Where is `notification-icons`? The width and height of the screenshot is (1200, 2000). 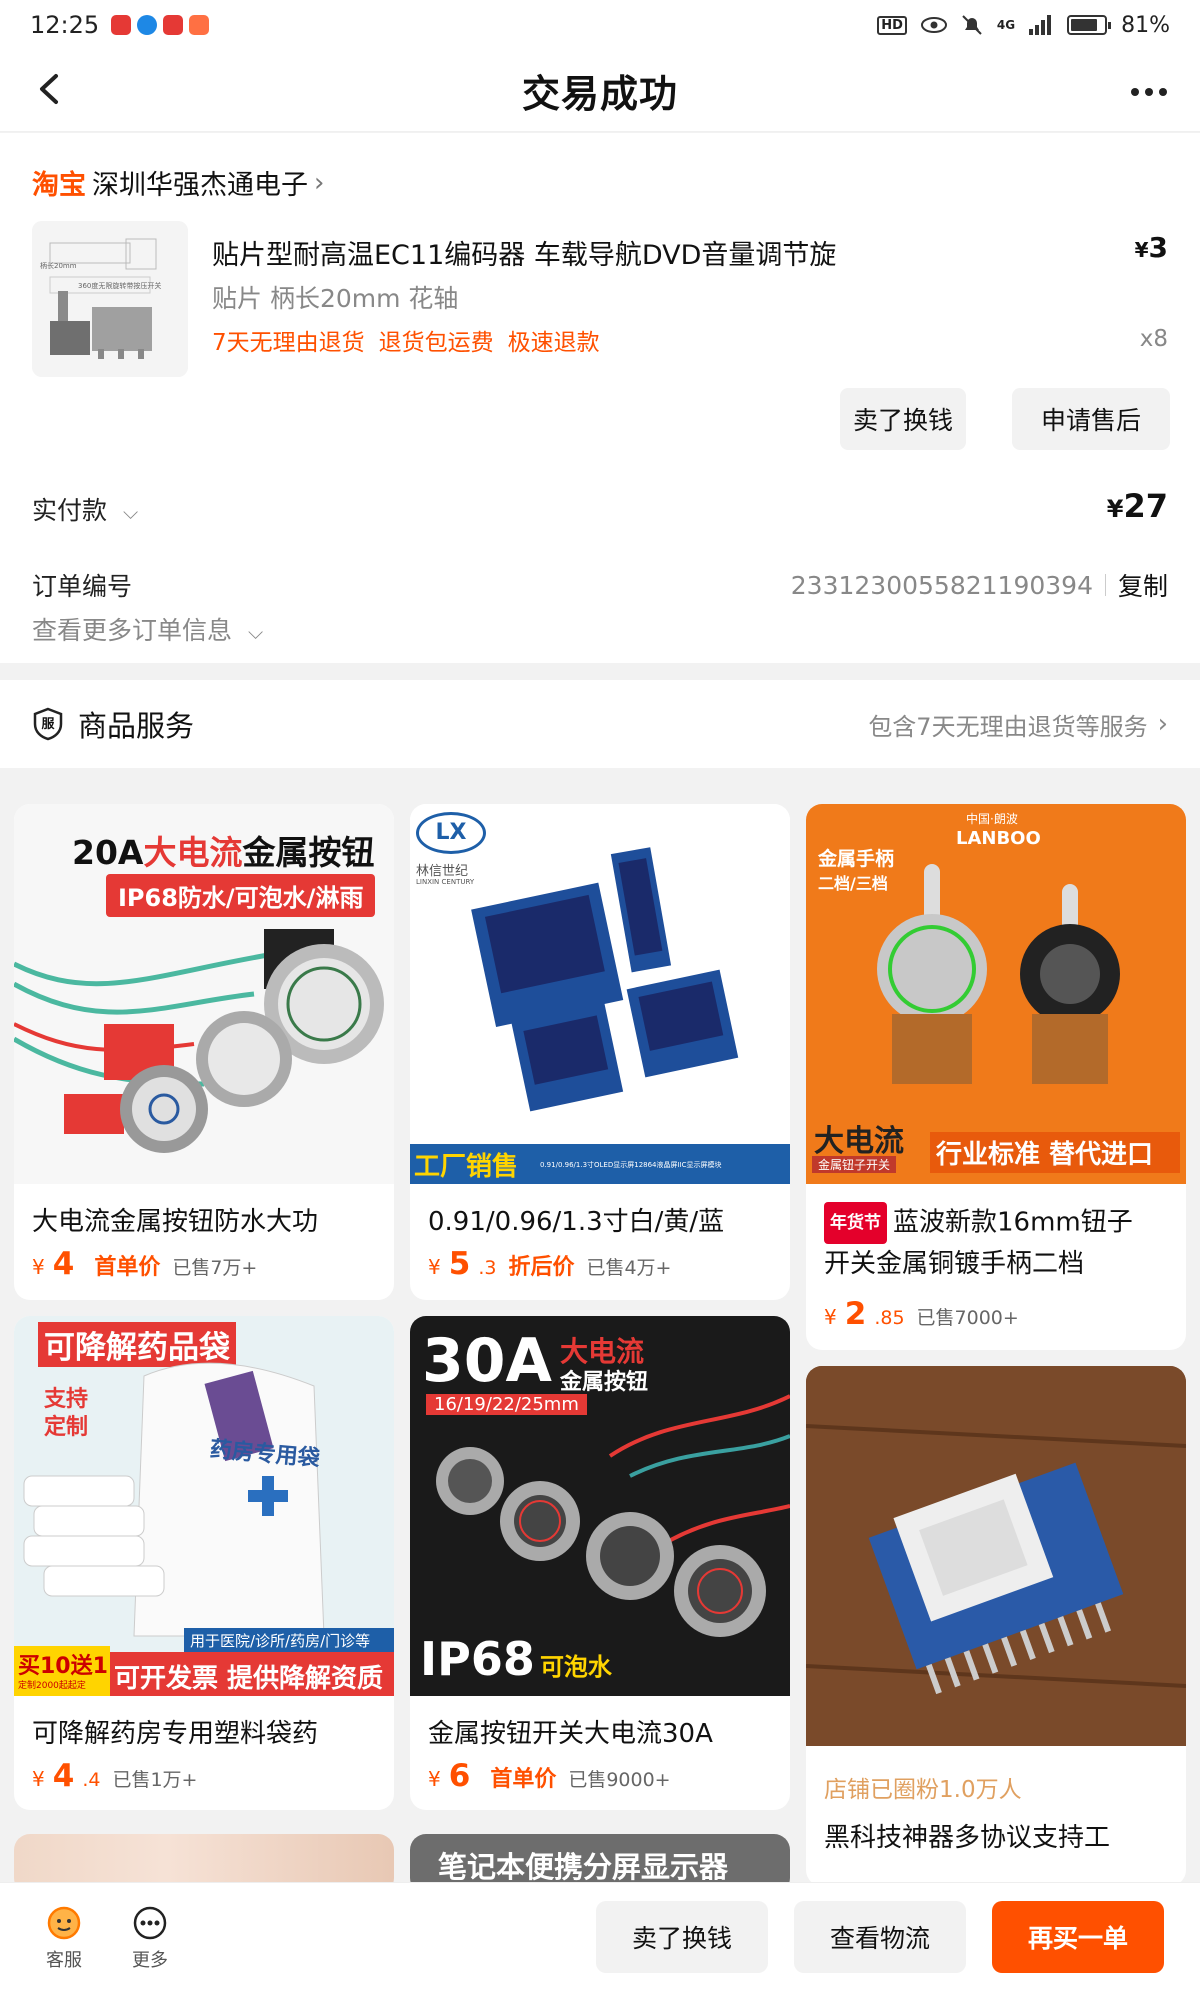
notification-icons is located at coordinates (160, 25).